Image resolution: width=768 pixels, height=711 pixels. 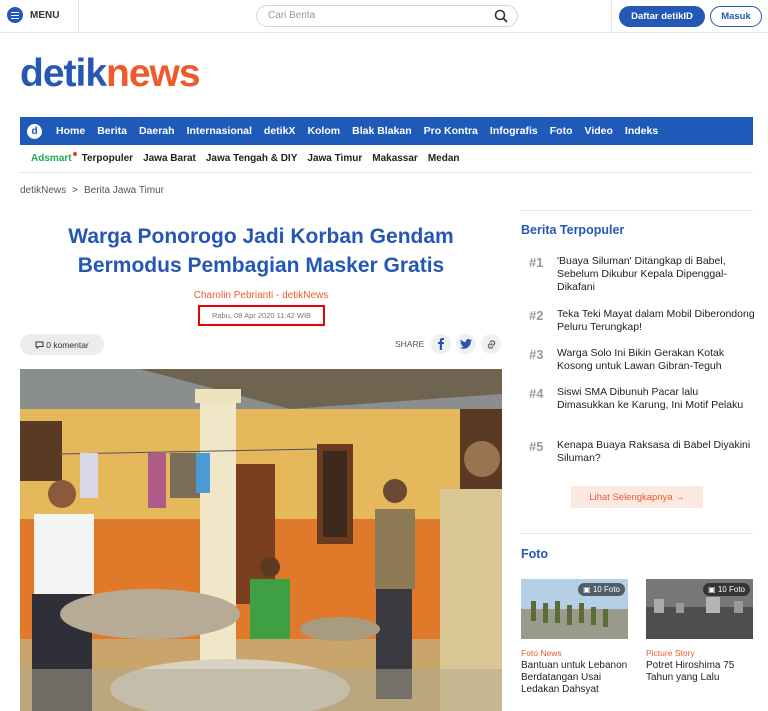 What do you see at coordinates (334, 158) in the screenshot?
I see `subnav-item-jawa-timur: Jawa Timur` at bounding box center [334, 158].